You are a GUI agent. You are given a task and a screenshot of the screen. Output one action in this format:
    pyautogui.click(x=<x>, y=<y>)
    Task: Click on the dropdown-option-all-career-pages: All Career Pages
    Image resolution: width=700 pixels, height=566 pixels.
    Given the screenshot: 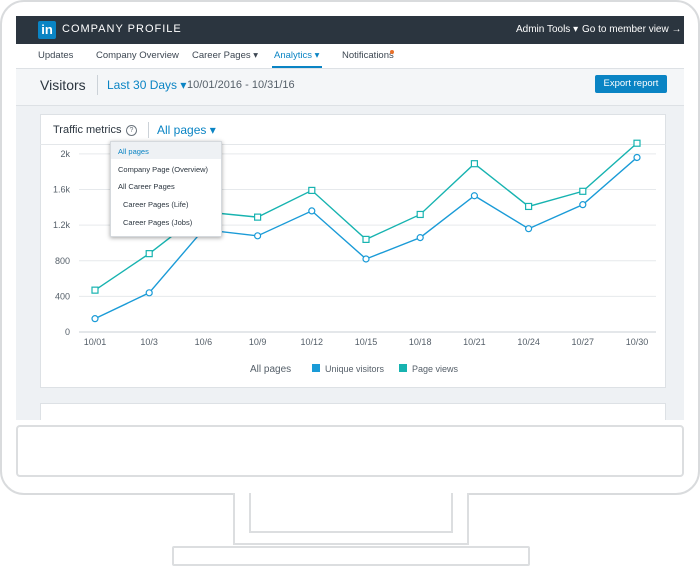 What is the action you would take?
    pyautogui.click(x=146, y=186)
    